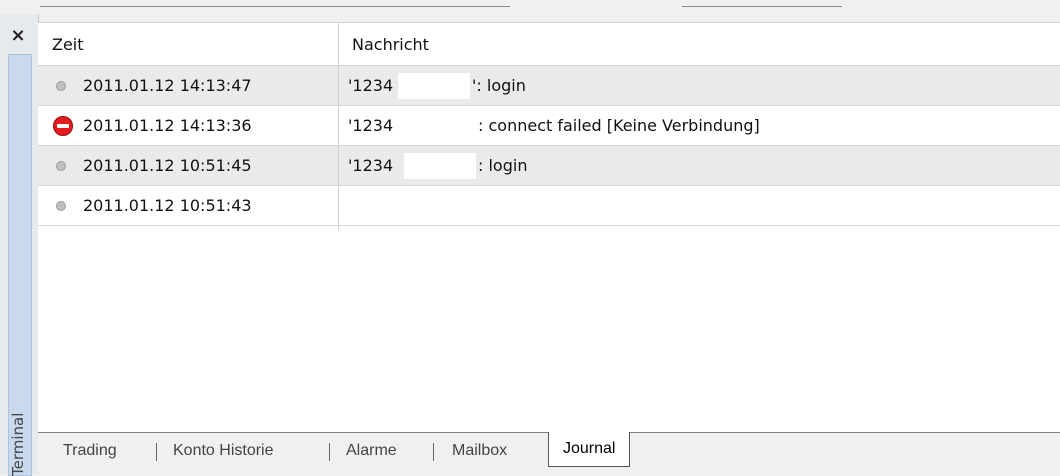  Describe the element at coordinates (549, 166) in the screenshot. I see `table-row: 2011.01.12 10:51:45 '1234 : login` at that location.